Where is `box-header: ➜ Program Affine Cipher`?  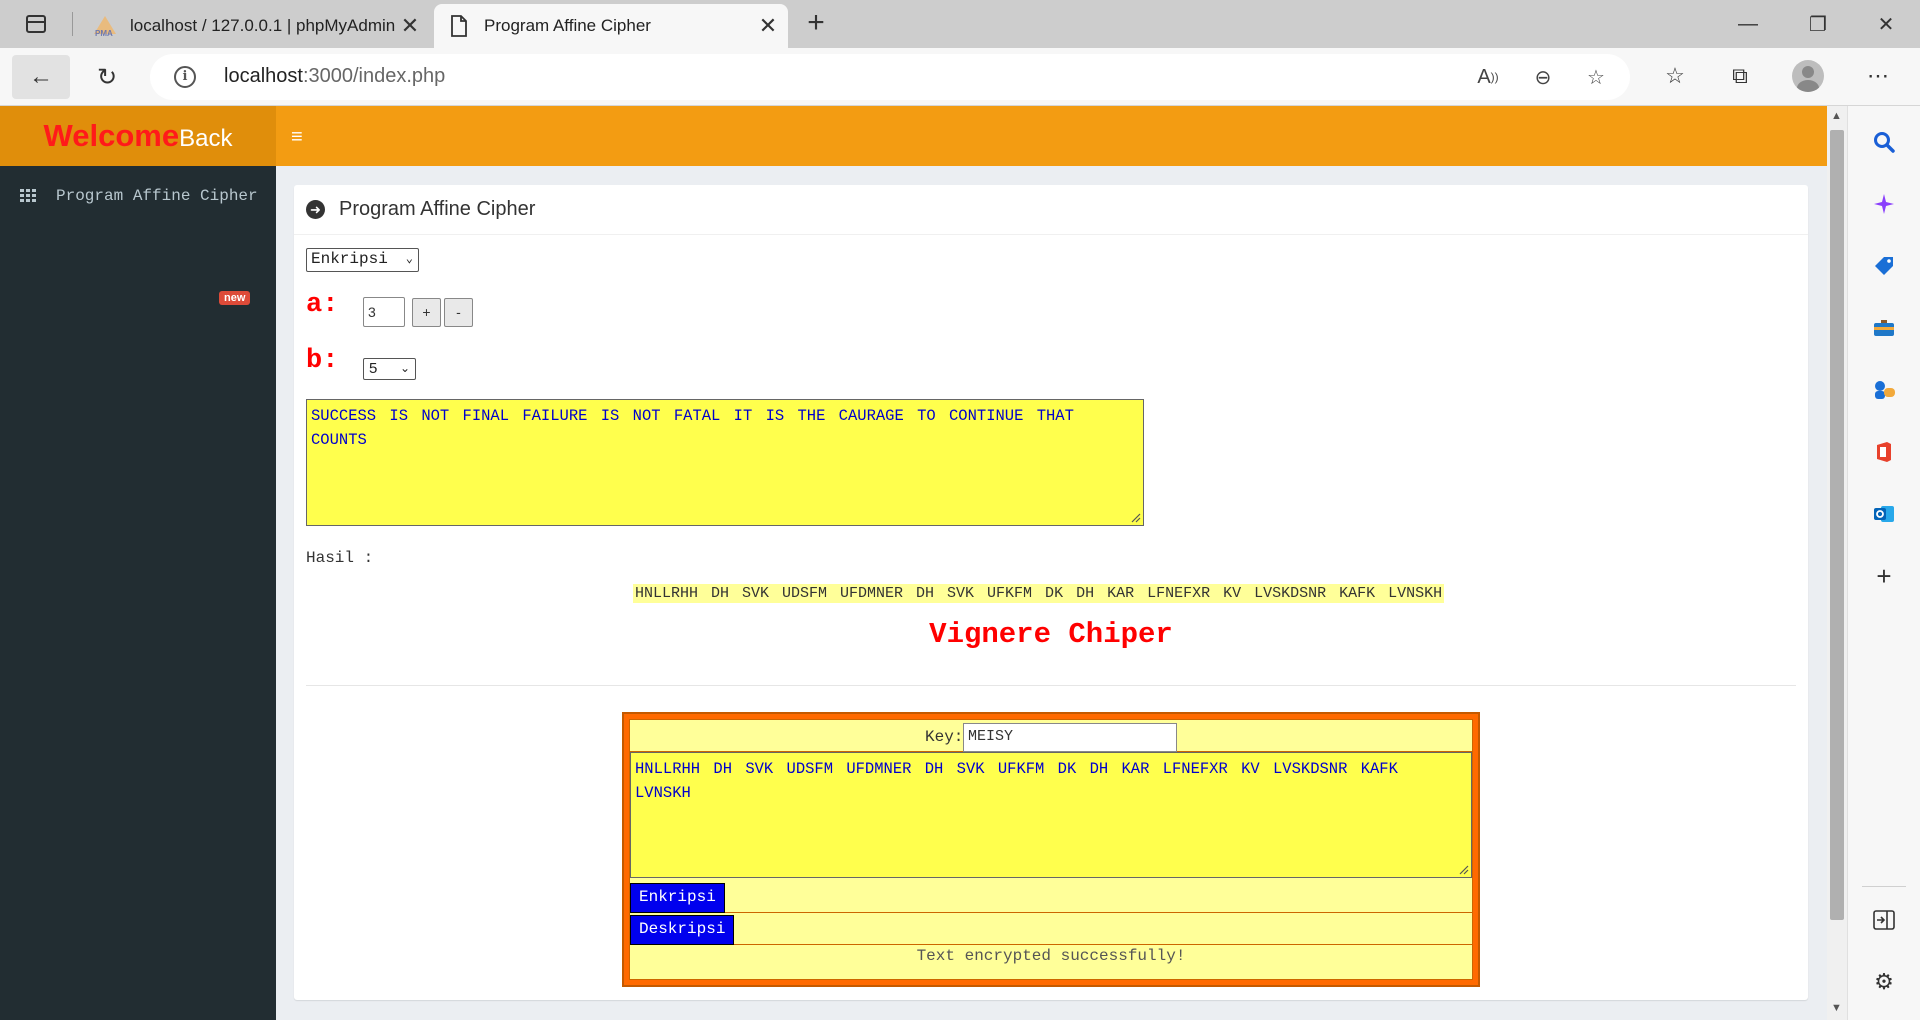 box-header: ➜ Program Affine Cipher is located at coordinates (1051, 210).